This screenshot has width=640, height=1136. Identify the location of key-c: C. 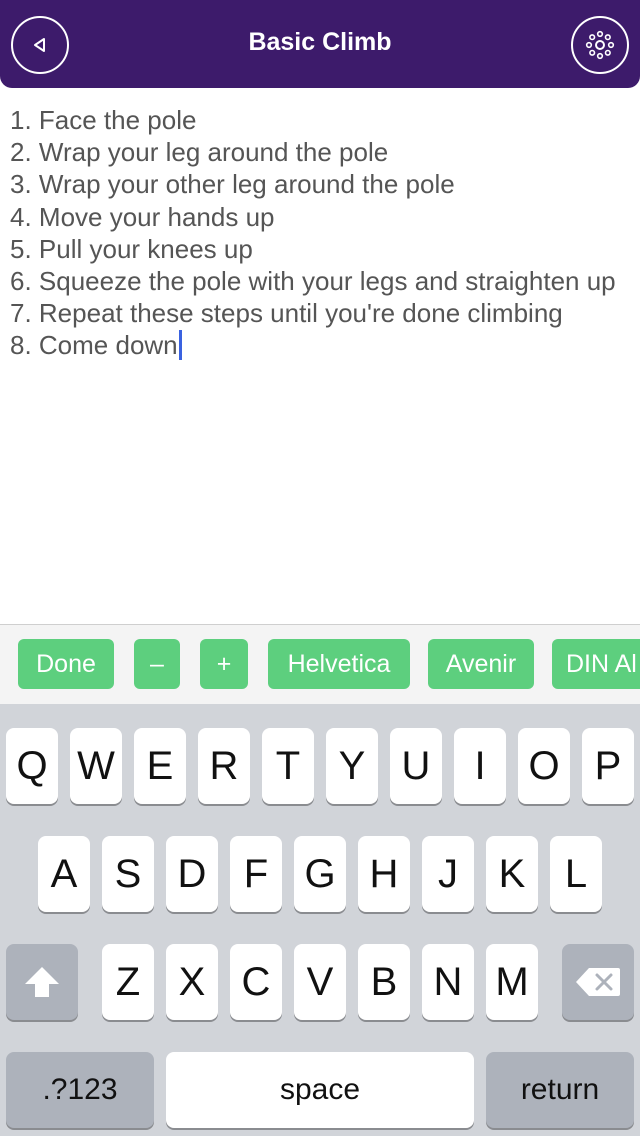
(256, 982).